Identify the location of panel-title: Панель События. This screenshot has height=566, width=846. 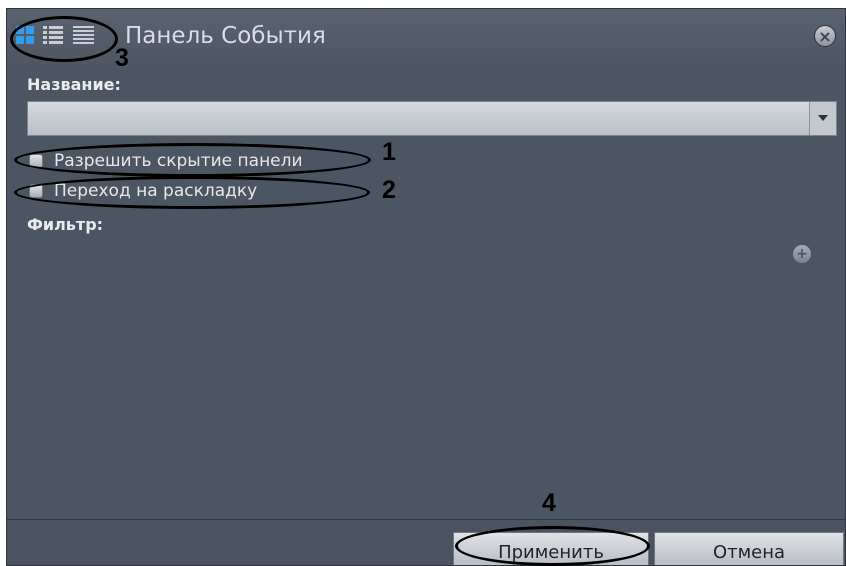
(225, 36).